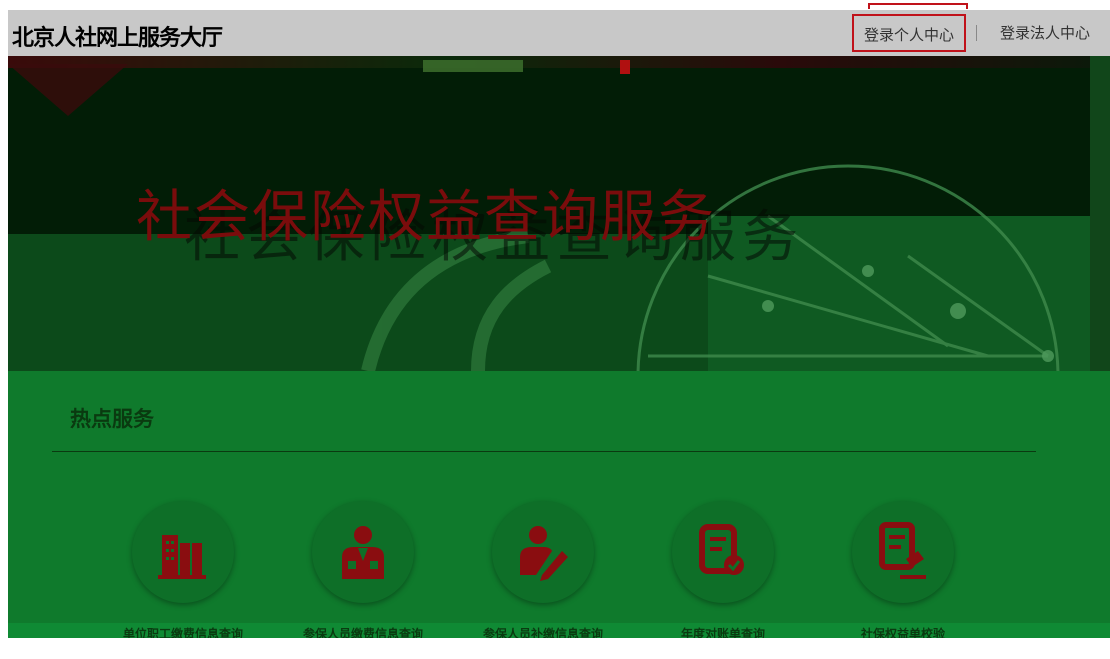  I want to click on section-title: 热点服务, so click(112, 419).